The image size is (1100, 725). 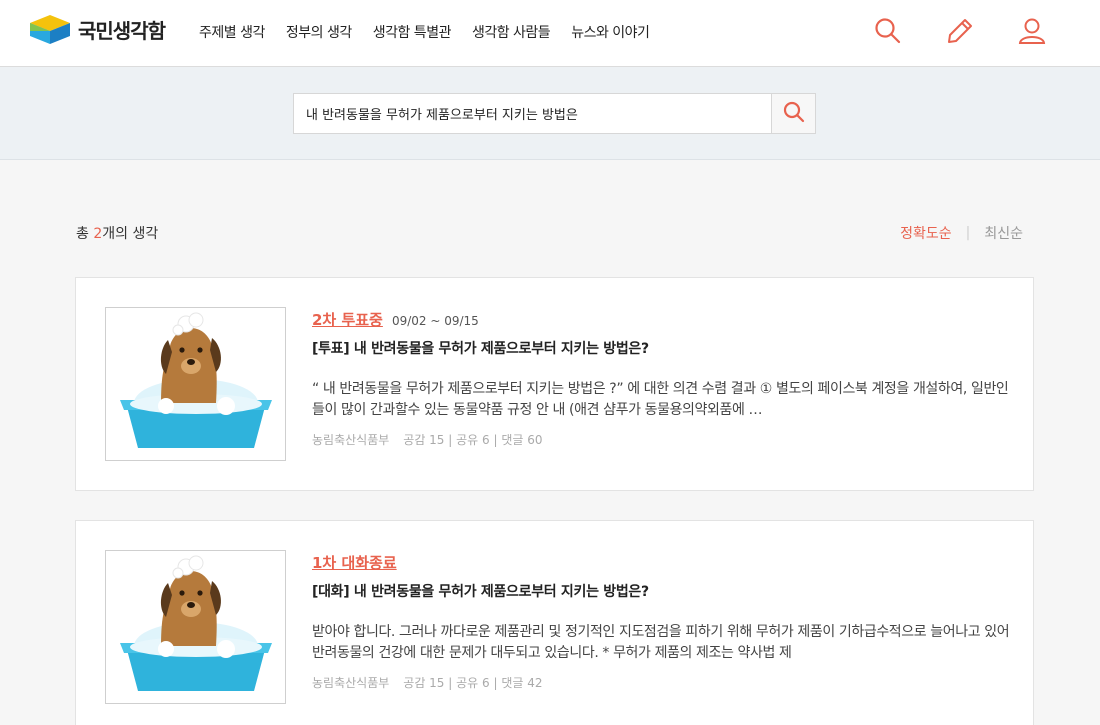 I want to click on card-meta: 농림축산식품부 공감 15 | 공유 6 | 댓글 42, so click(x=427, y=682).